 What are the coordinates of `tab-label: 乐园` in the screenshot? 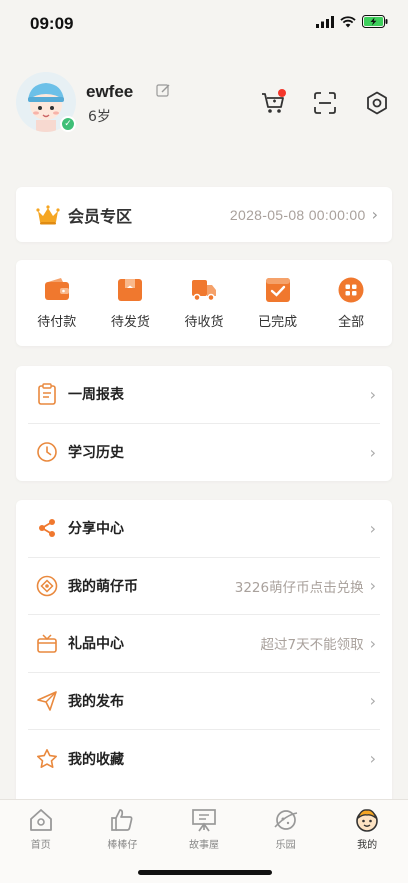 It's located at (285, 845).